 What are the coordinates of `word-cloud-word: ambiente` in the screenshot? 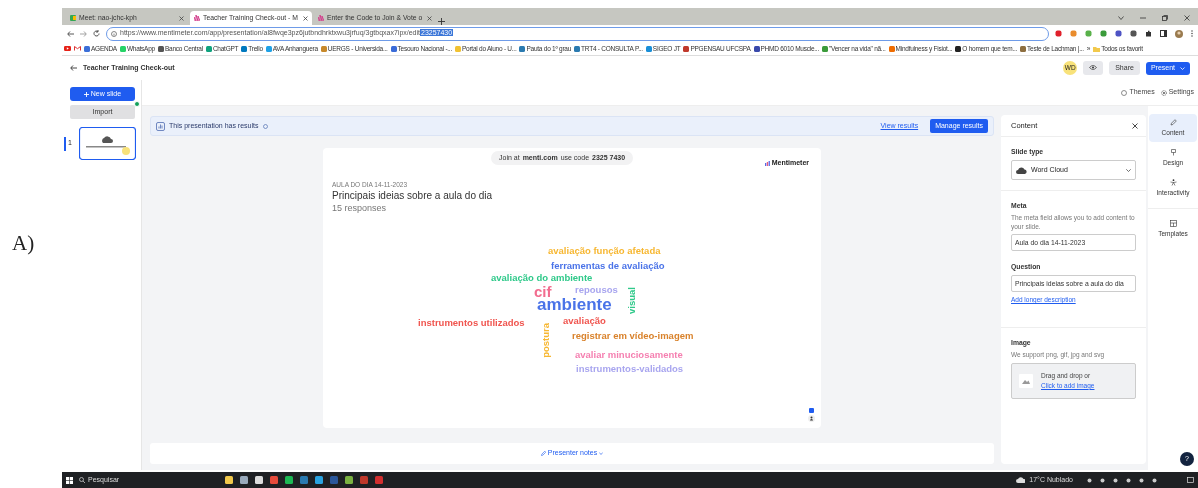 It's located at (574, 304).